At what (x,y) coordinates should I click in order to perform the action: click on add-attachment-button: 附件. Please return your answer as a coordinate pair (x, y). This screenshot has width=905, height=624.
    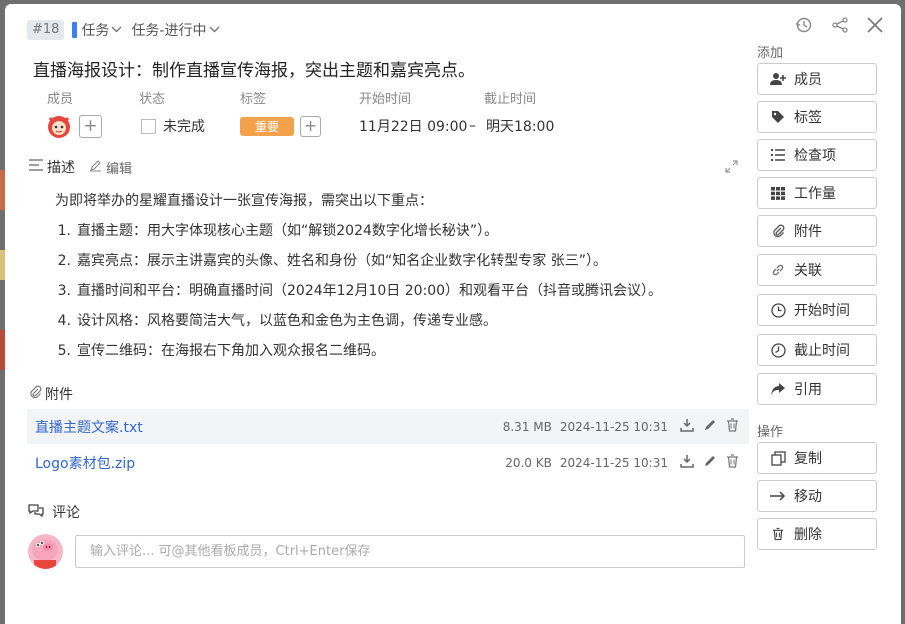
    Looking at the image, I should click on (817, 231).